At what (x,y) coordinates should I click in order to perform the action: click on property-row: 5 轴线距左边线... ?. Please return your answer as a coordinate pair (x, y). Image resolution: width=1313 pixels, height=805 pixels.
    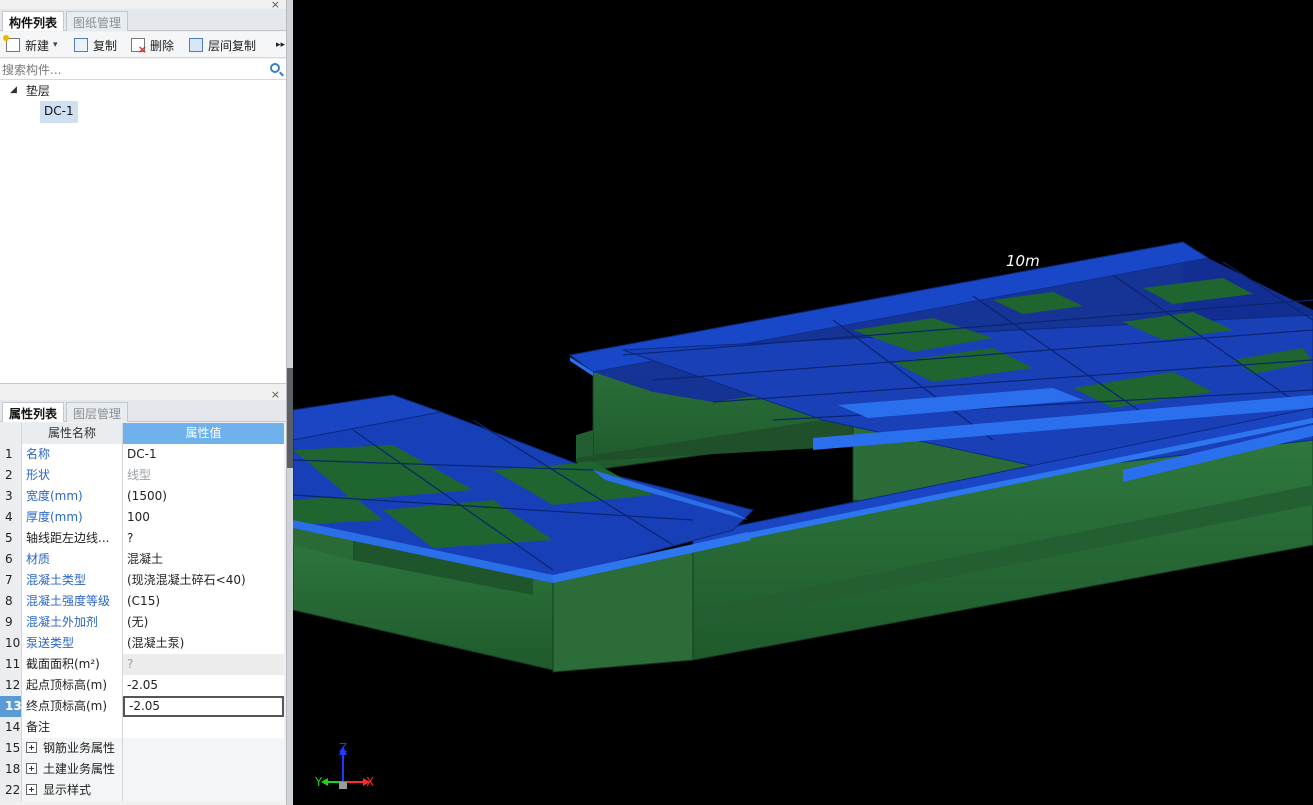
    Looking at the image, I should click on (142, 538).